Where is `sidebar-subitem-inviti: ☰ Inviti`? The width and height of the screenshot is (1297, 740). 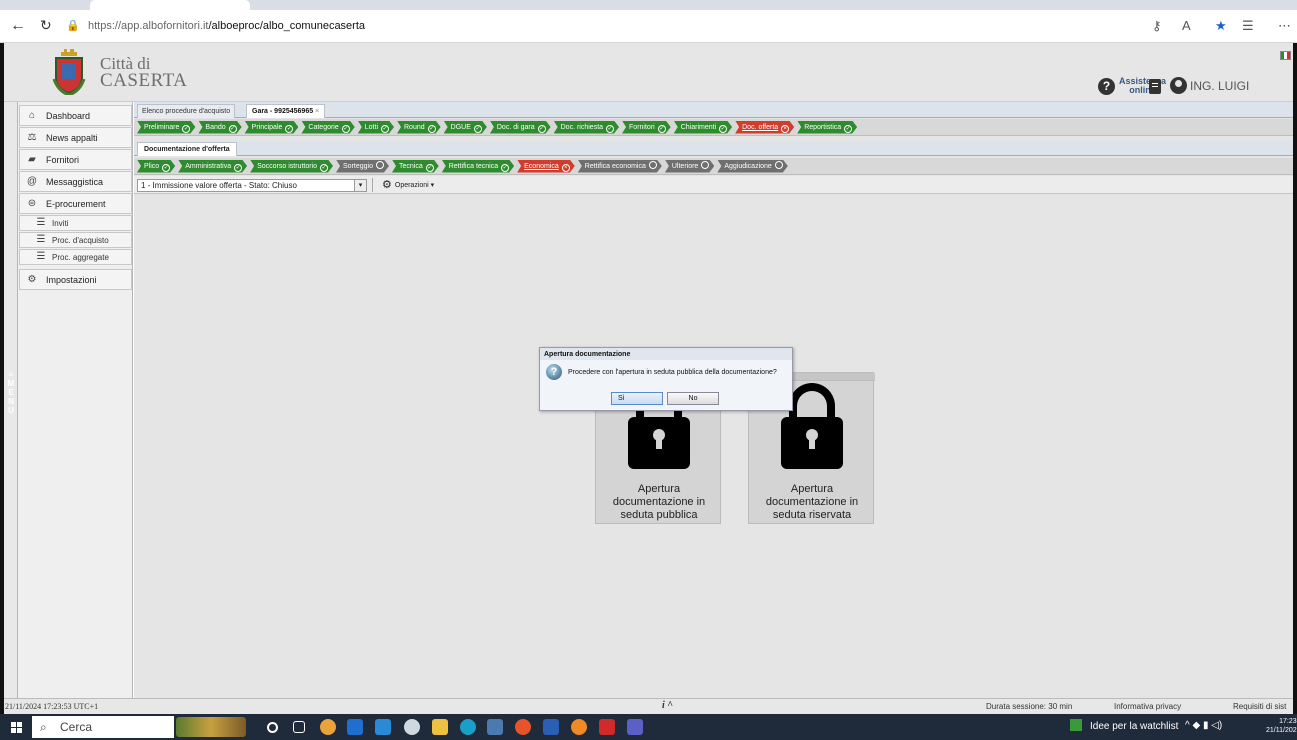 sidebar-subitem-inviti: ☰ Inviti is located at coordinates (75, 223).